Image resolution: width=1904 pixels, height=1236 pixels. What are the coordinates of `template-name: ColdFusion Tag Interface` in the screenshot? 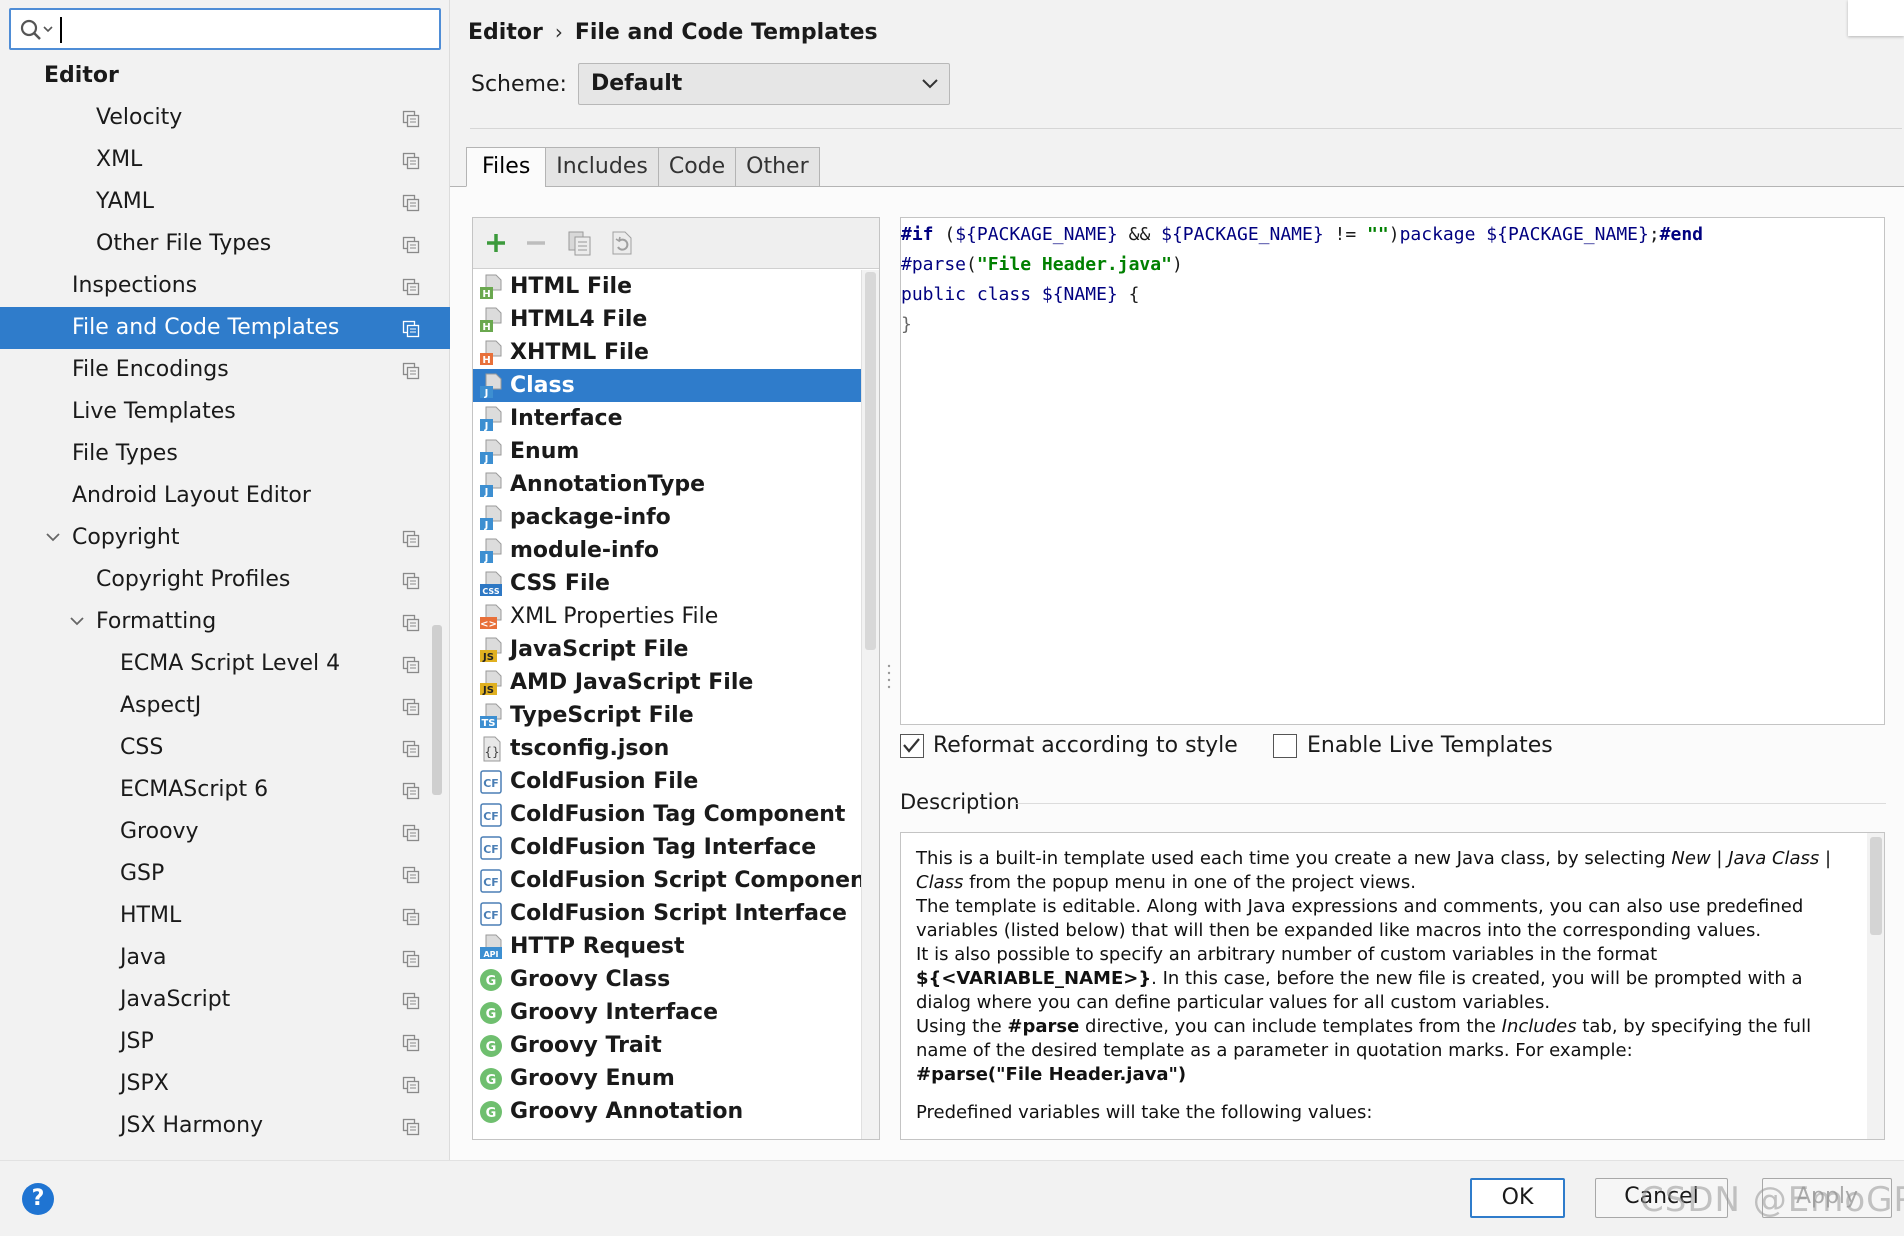 It's located at (663, 847).